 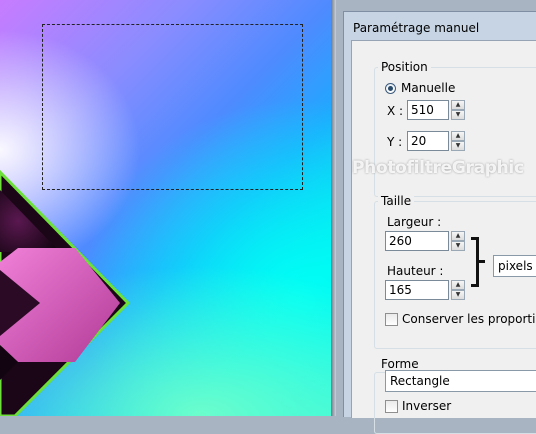 I want to click on keep-proportions-checkbox, so click(x=391, y=319).